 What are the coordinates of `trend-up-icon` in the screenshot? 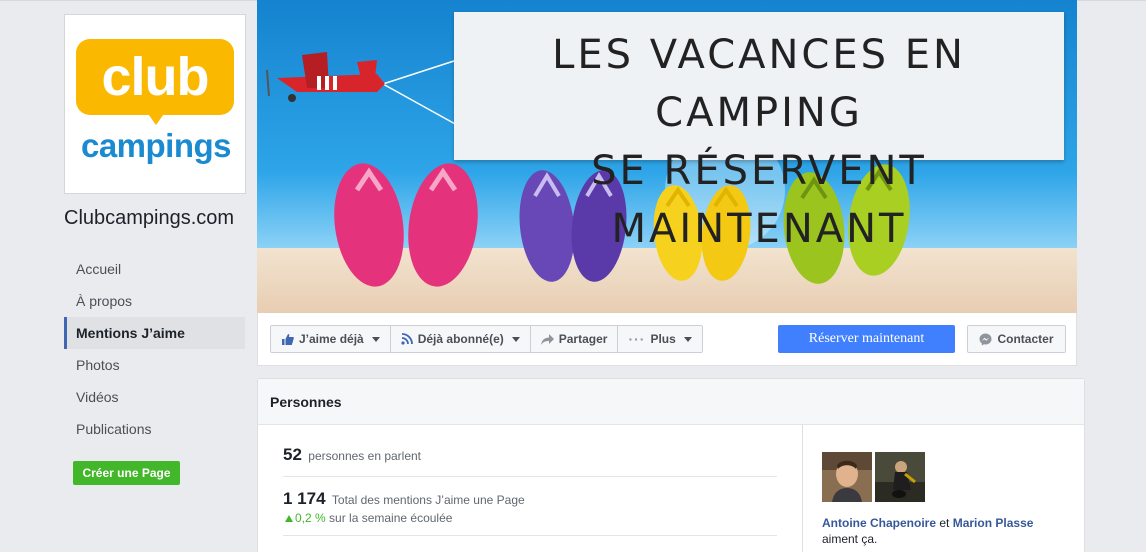 It's located at (289, 518).